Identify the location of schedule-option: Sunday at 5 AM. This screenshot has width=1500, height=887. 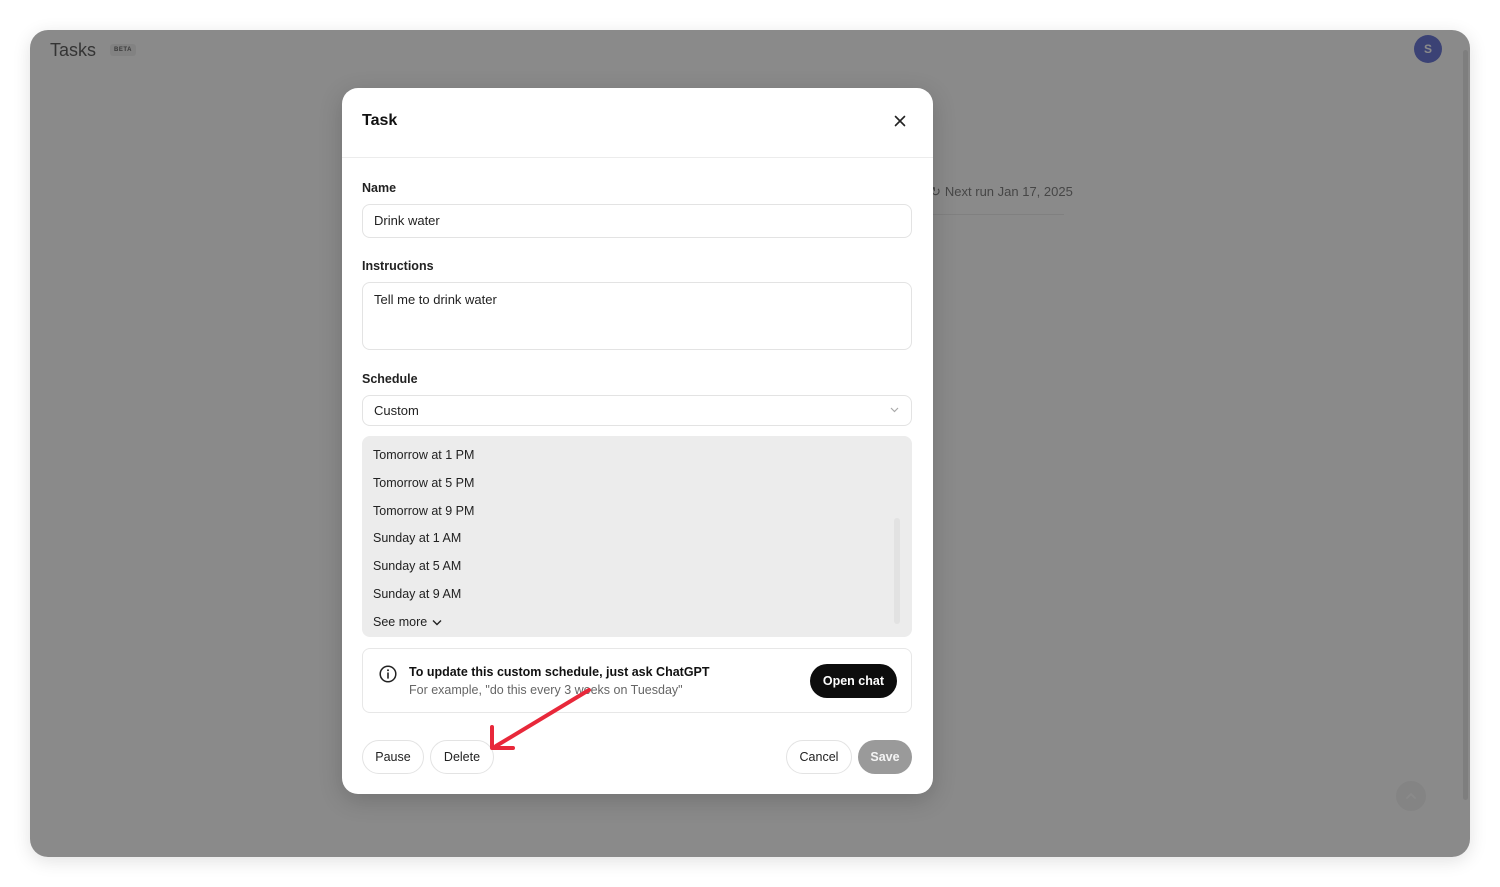
(637, 567).